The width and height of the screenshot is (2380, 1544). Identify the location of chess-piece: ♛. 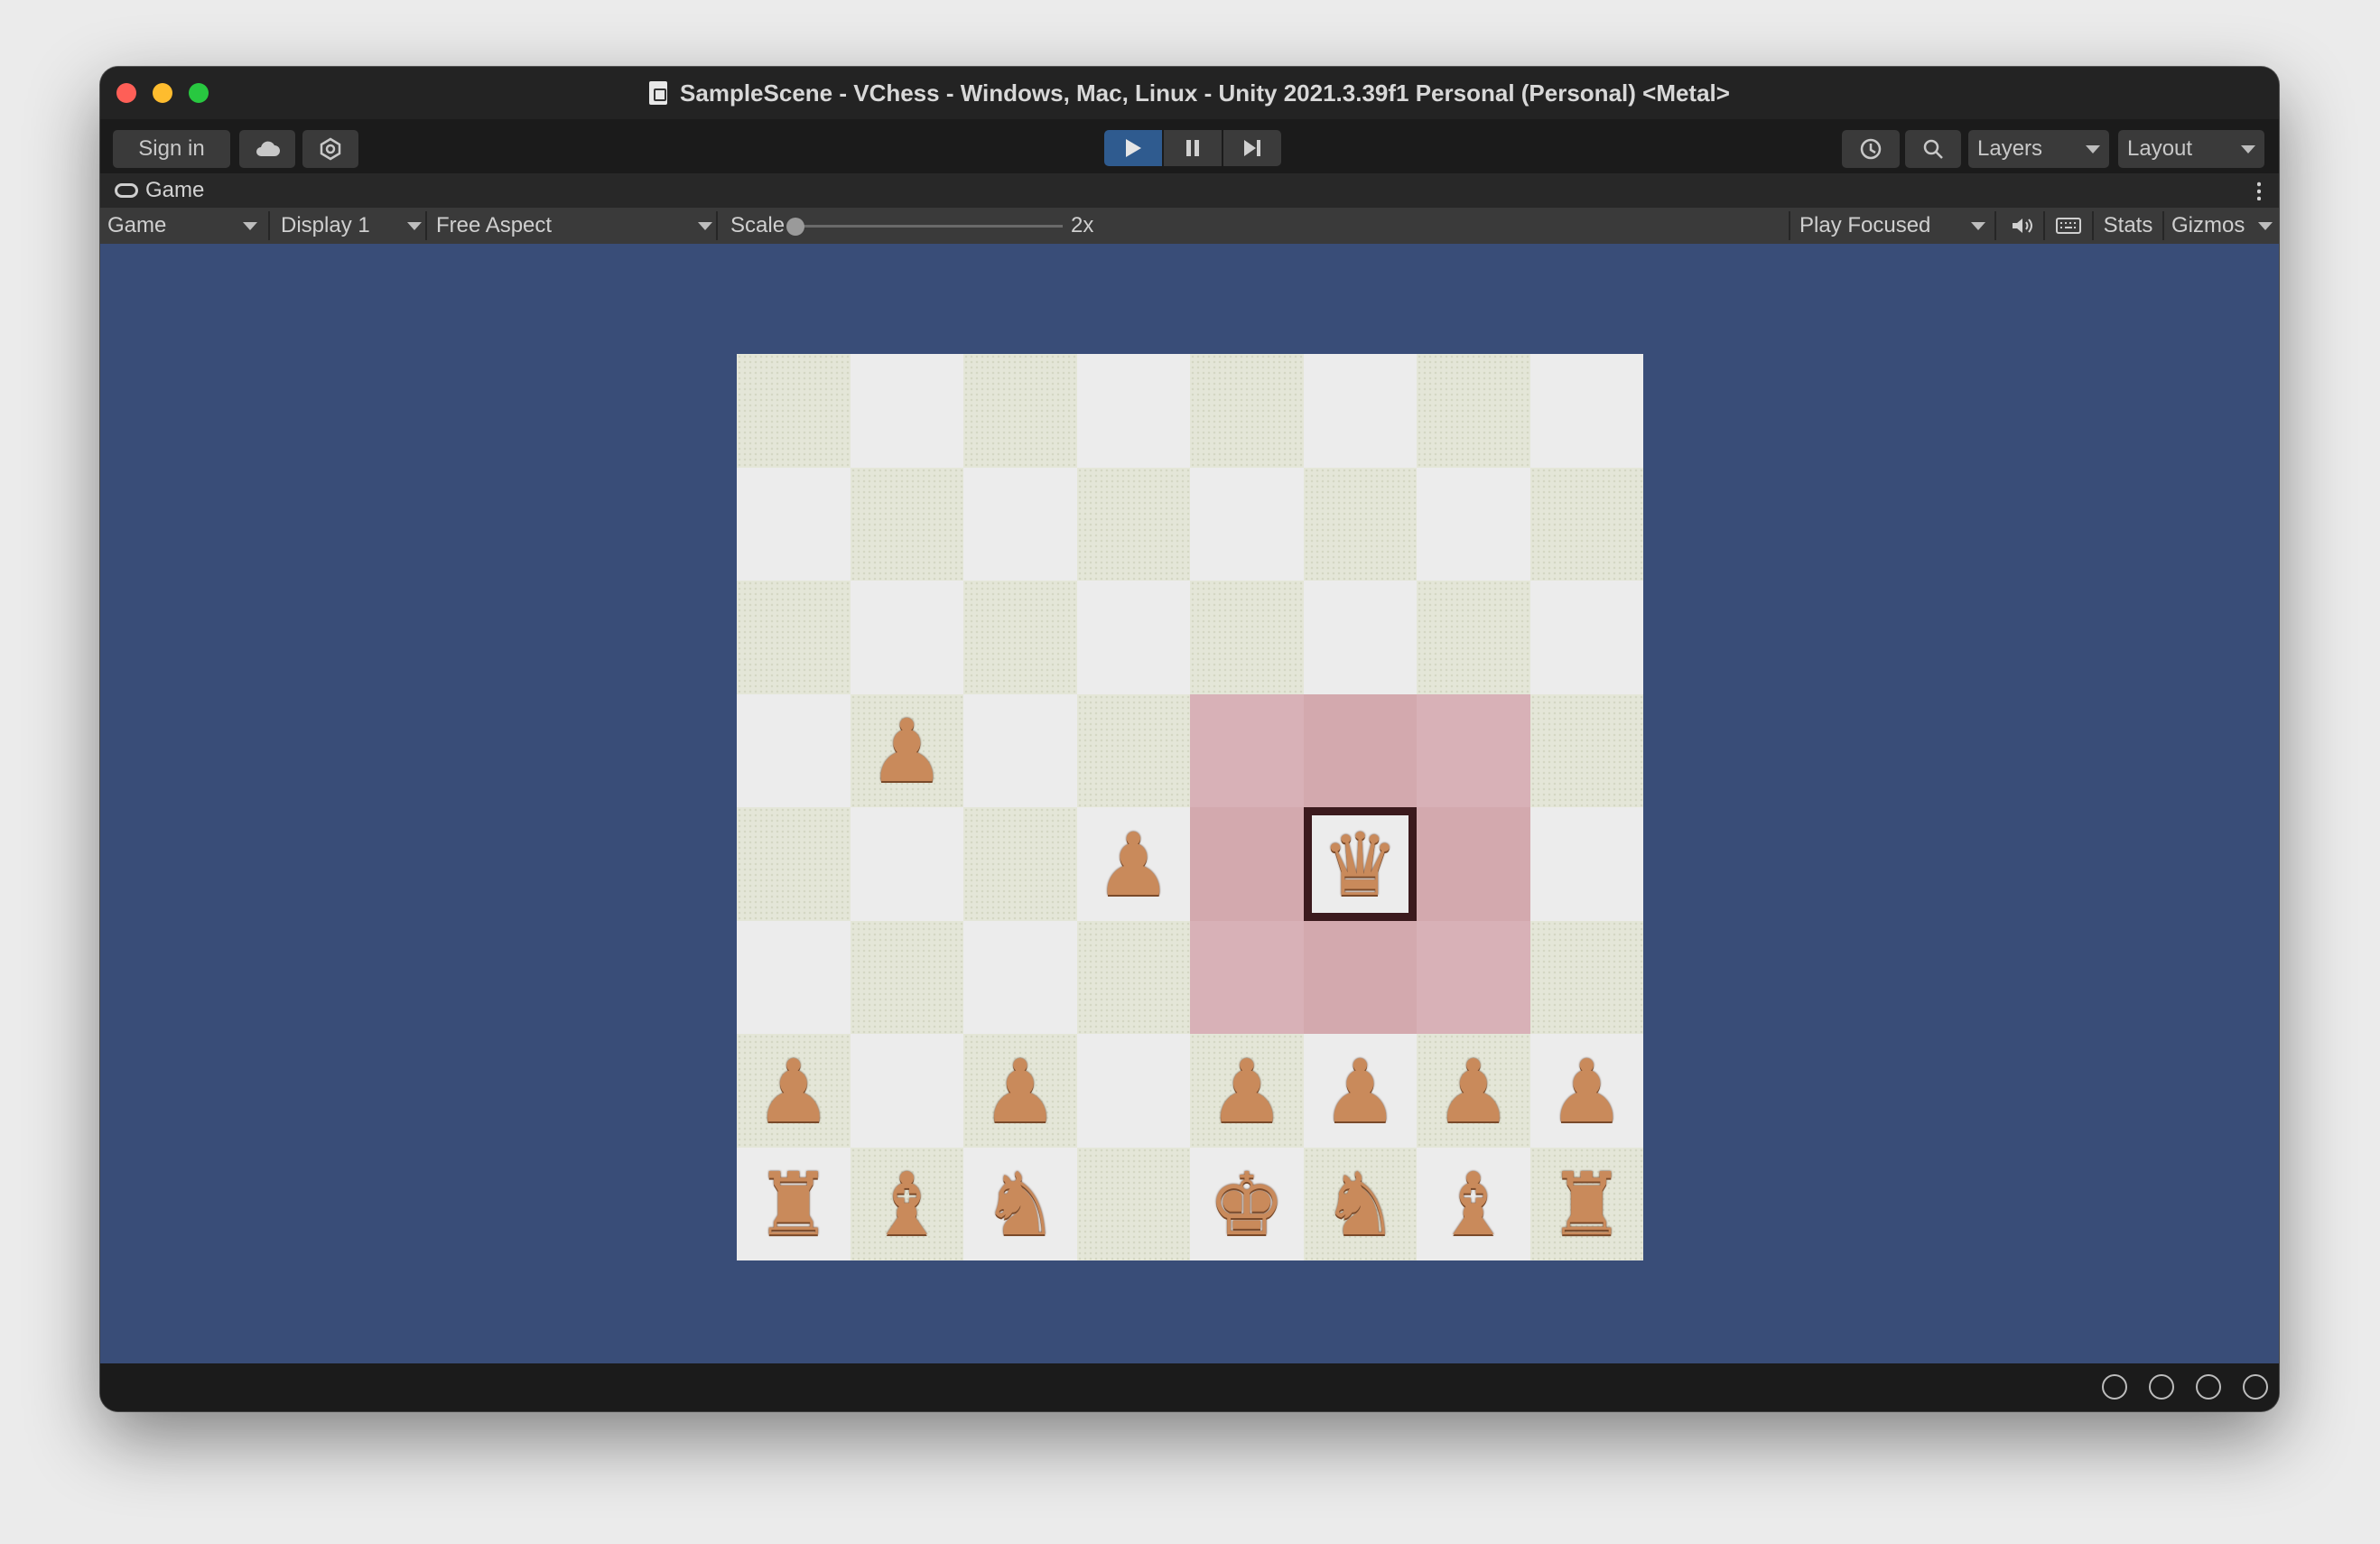
(1360, 868).